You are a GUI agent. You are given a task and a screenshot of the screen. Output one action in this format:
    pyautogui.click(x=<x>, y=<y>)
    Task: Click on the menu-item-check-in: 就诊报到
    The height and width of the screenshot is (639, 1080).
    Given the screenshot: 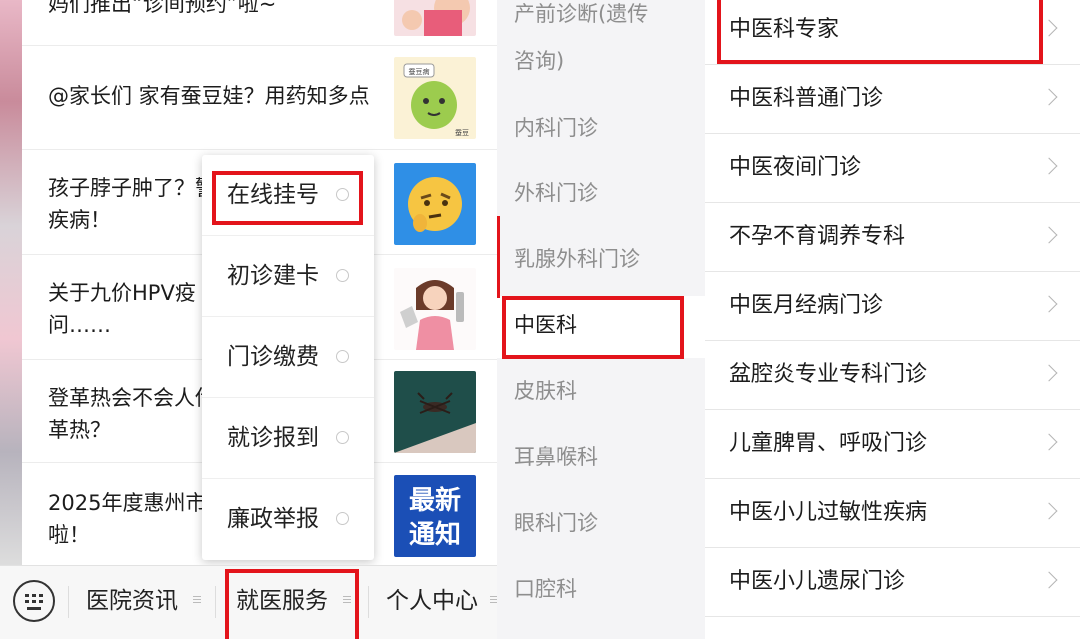 What is the action you would take?
    pyautogui.click(x=288, y=438)
    